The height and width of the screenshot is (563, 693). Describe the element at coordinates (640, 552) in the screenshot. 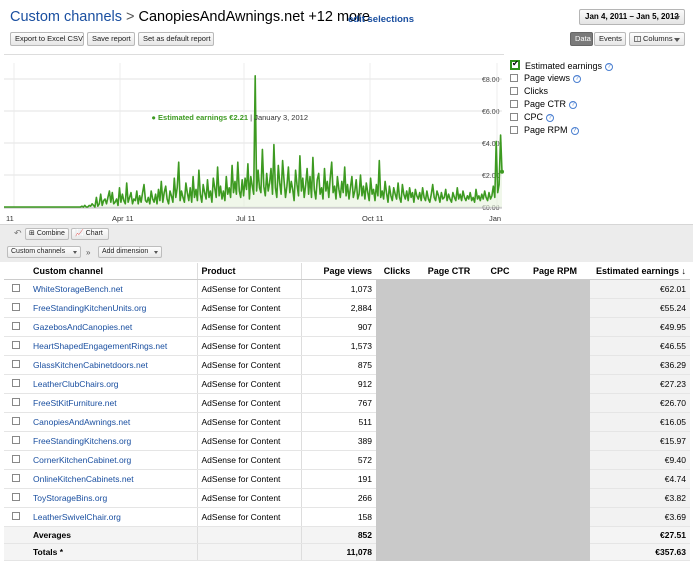

I see `totals-earnings: €357.63` at that location.